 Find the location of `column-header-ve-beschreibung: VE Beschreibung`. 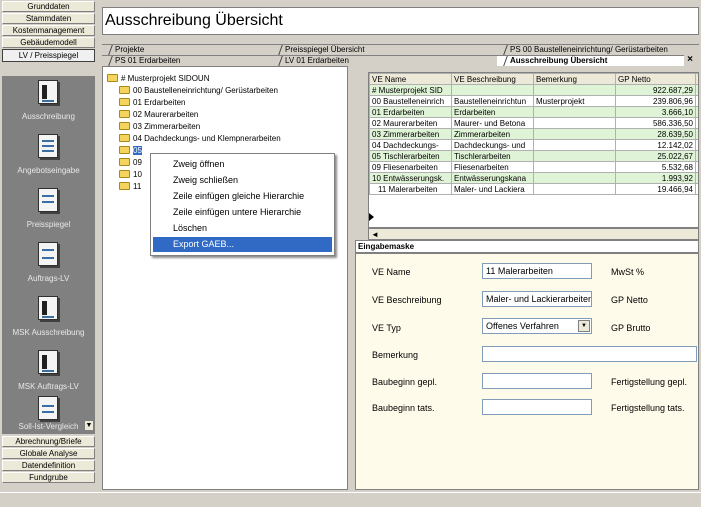

column-header-ve-beschreibung: VE Beschreibung is located at coordinates (492, 79).